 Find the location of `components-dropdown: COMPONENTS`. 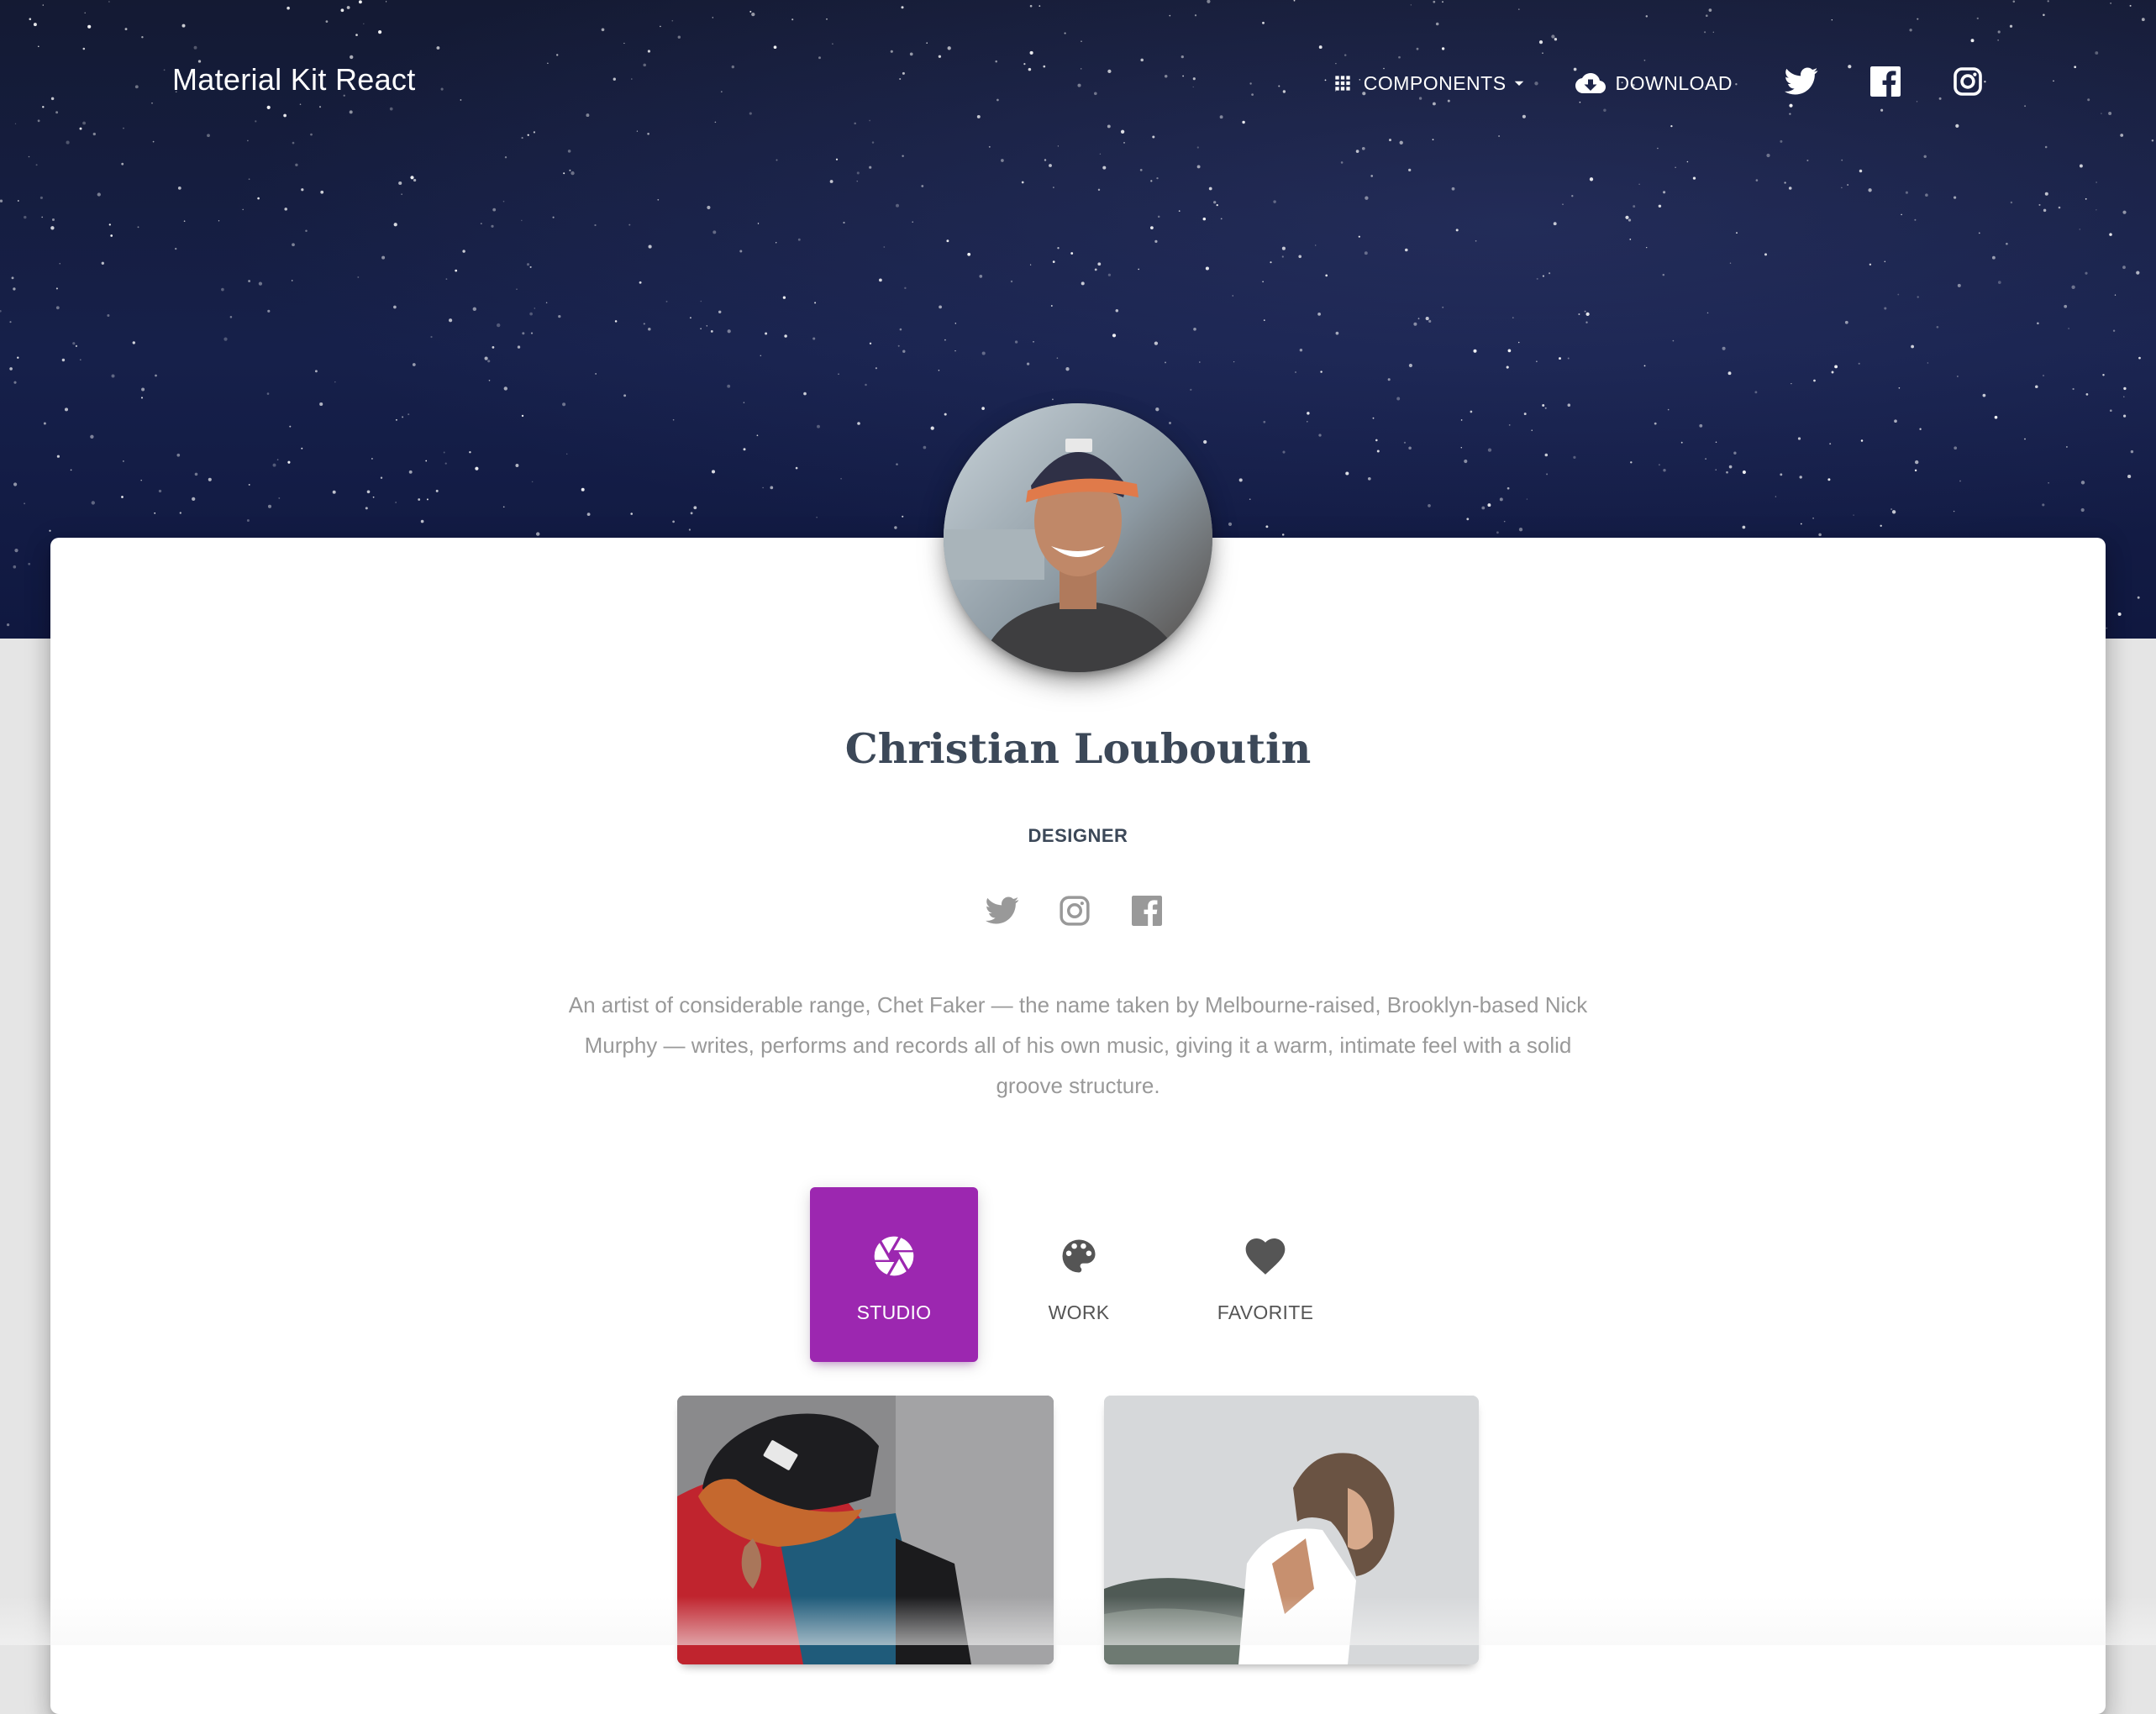

components-dropdown: COMPONENTS is located at coordinates (1429, 83).